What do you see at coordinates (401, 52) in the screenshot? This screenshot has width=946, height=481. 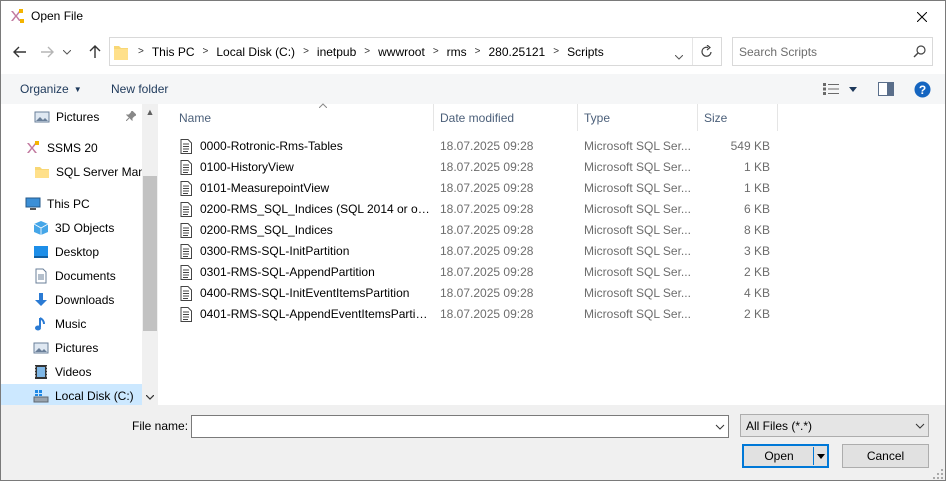 I see `breadcrumb-wwwroot: wwwroot` at bounding box center [401, 52].